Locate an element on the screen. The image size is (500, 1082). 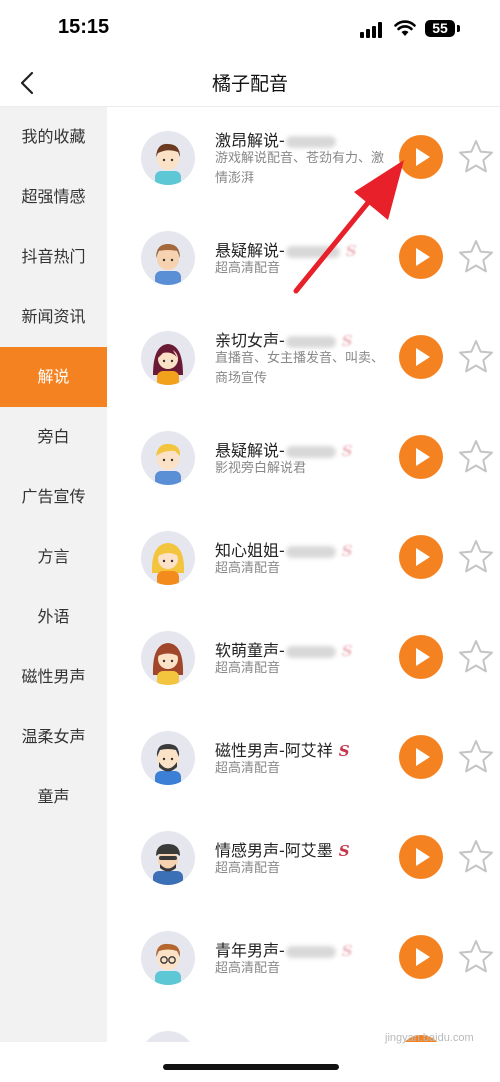
list-item: 悬疑解说- S 超高清配音 is located at coordinates (303, 257).